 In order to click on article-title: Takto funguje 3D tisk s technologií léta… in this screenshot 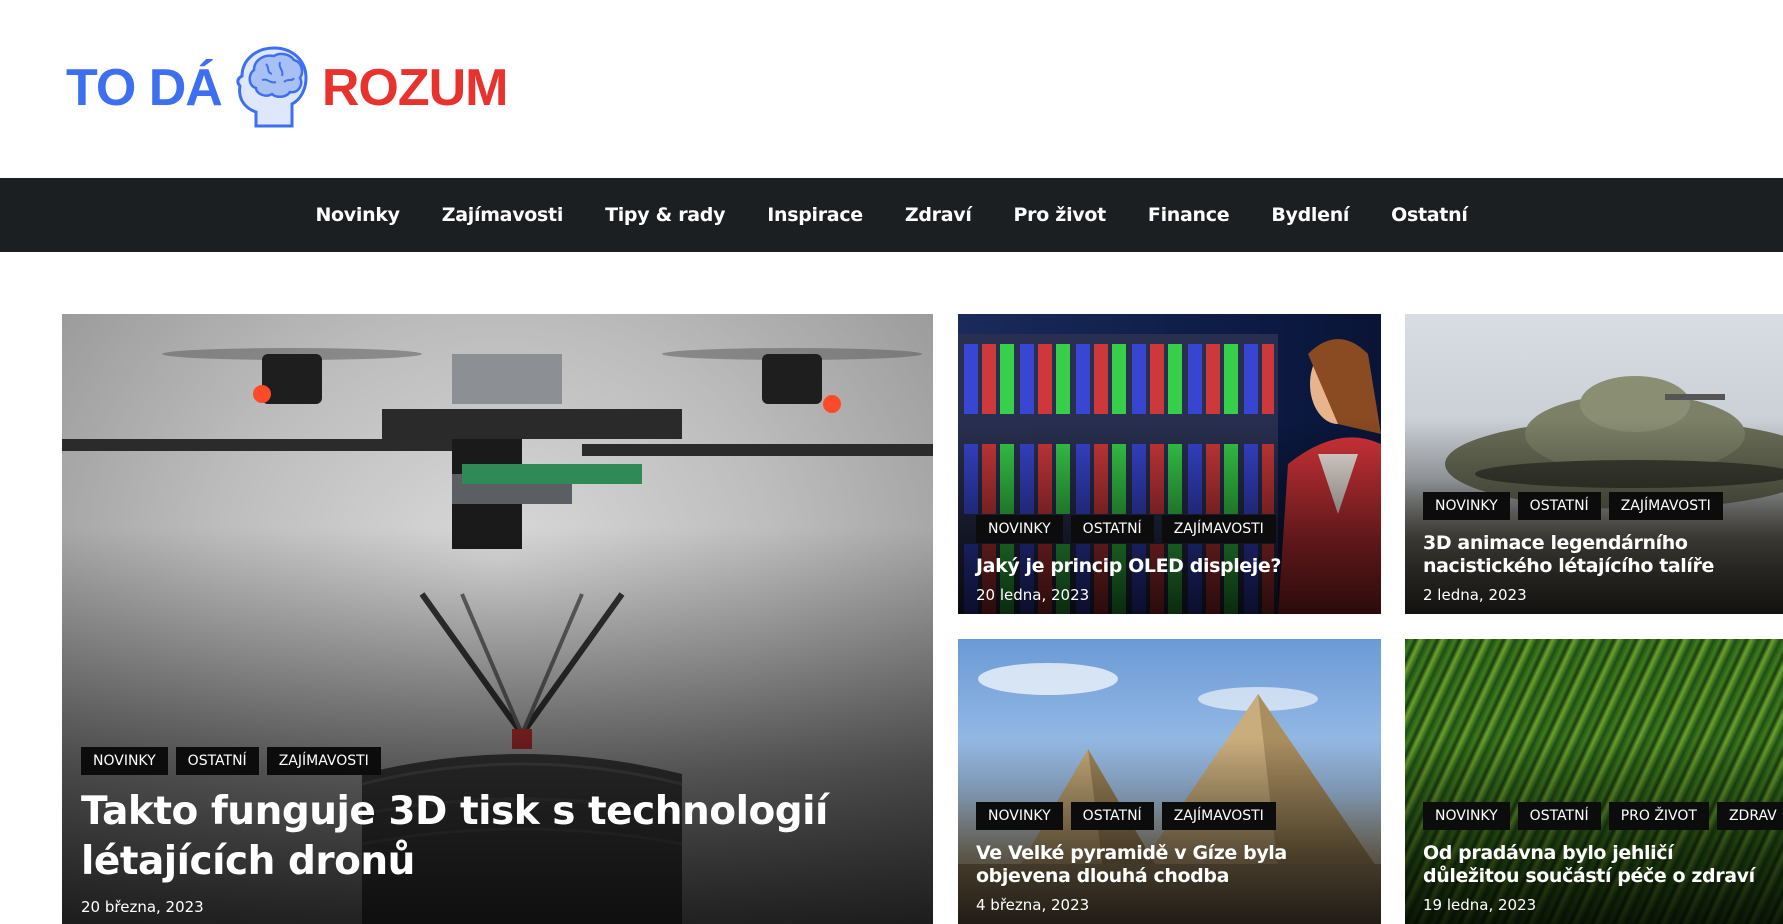, I will do `click(502, 837)`.